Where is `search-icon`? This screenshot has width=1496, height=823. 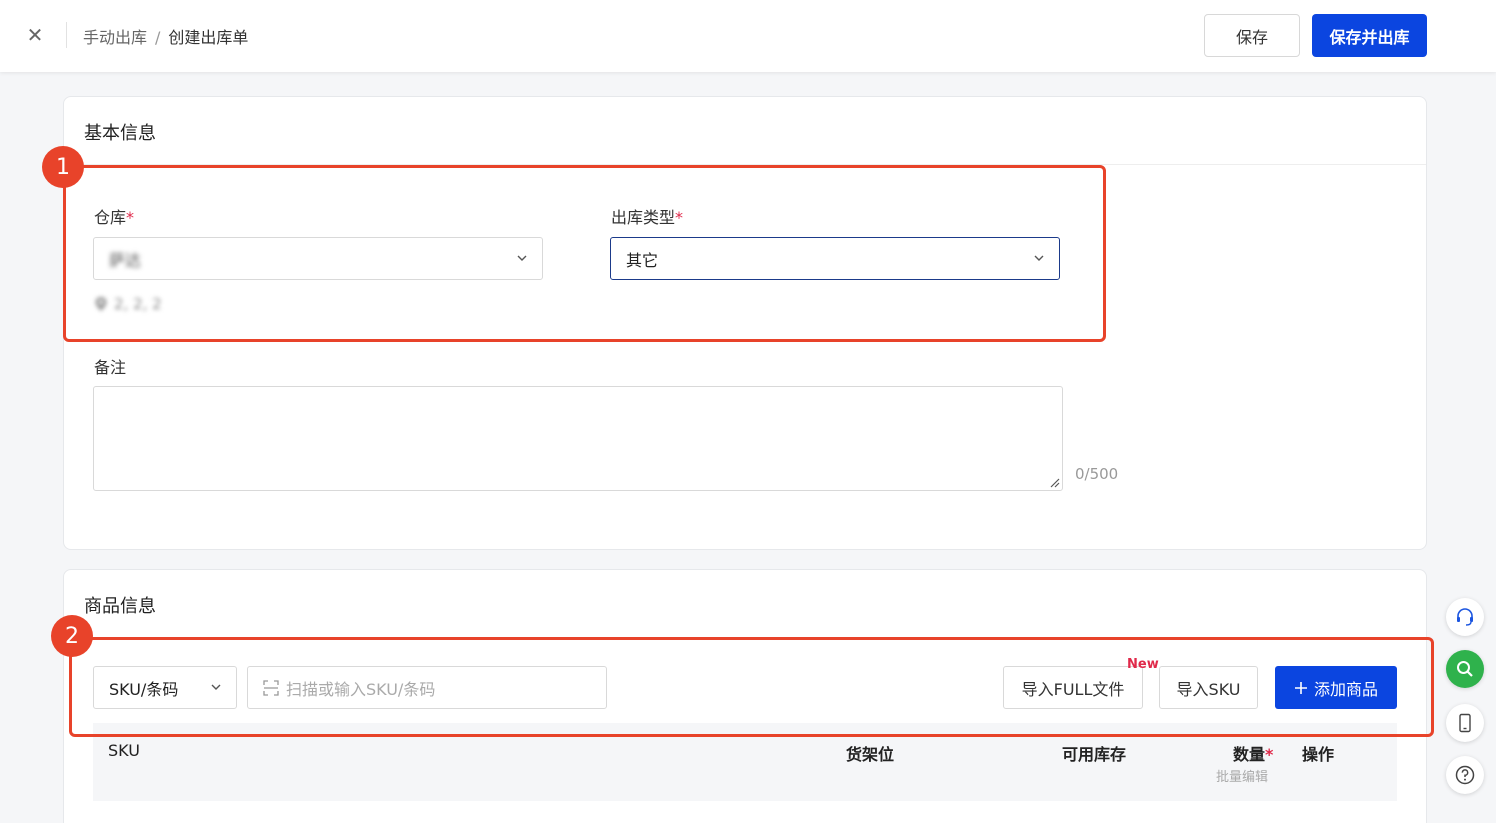 search-icon is located at coordinates (1465, 669).